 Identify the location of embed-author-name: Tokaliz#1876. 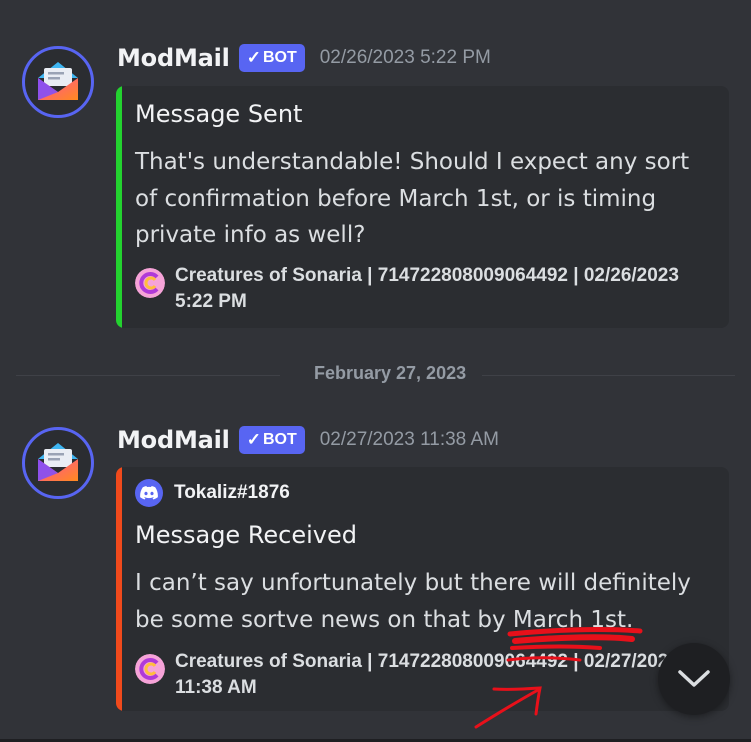
(232, 492).